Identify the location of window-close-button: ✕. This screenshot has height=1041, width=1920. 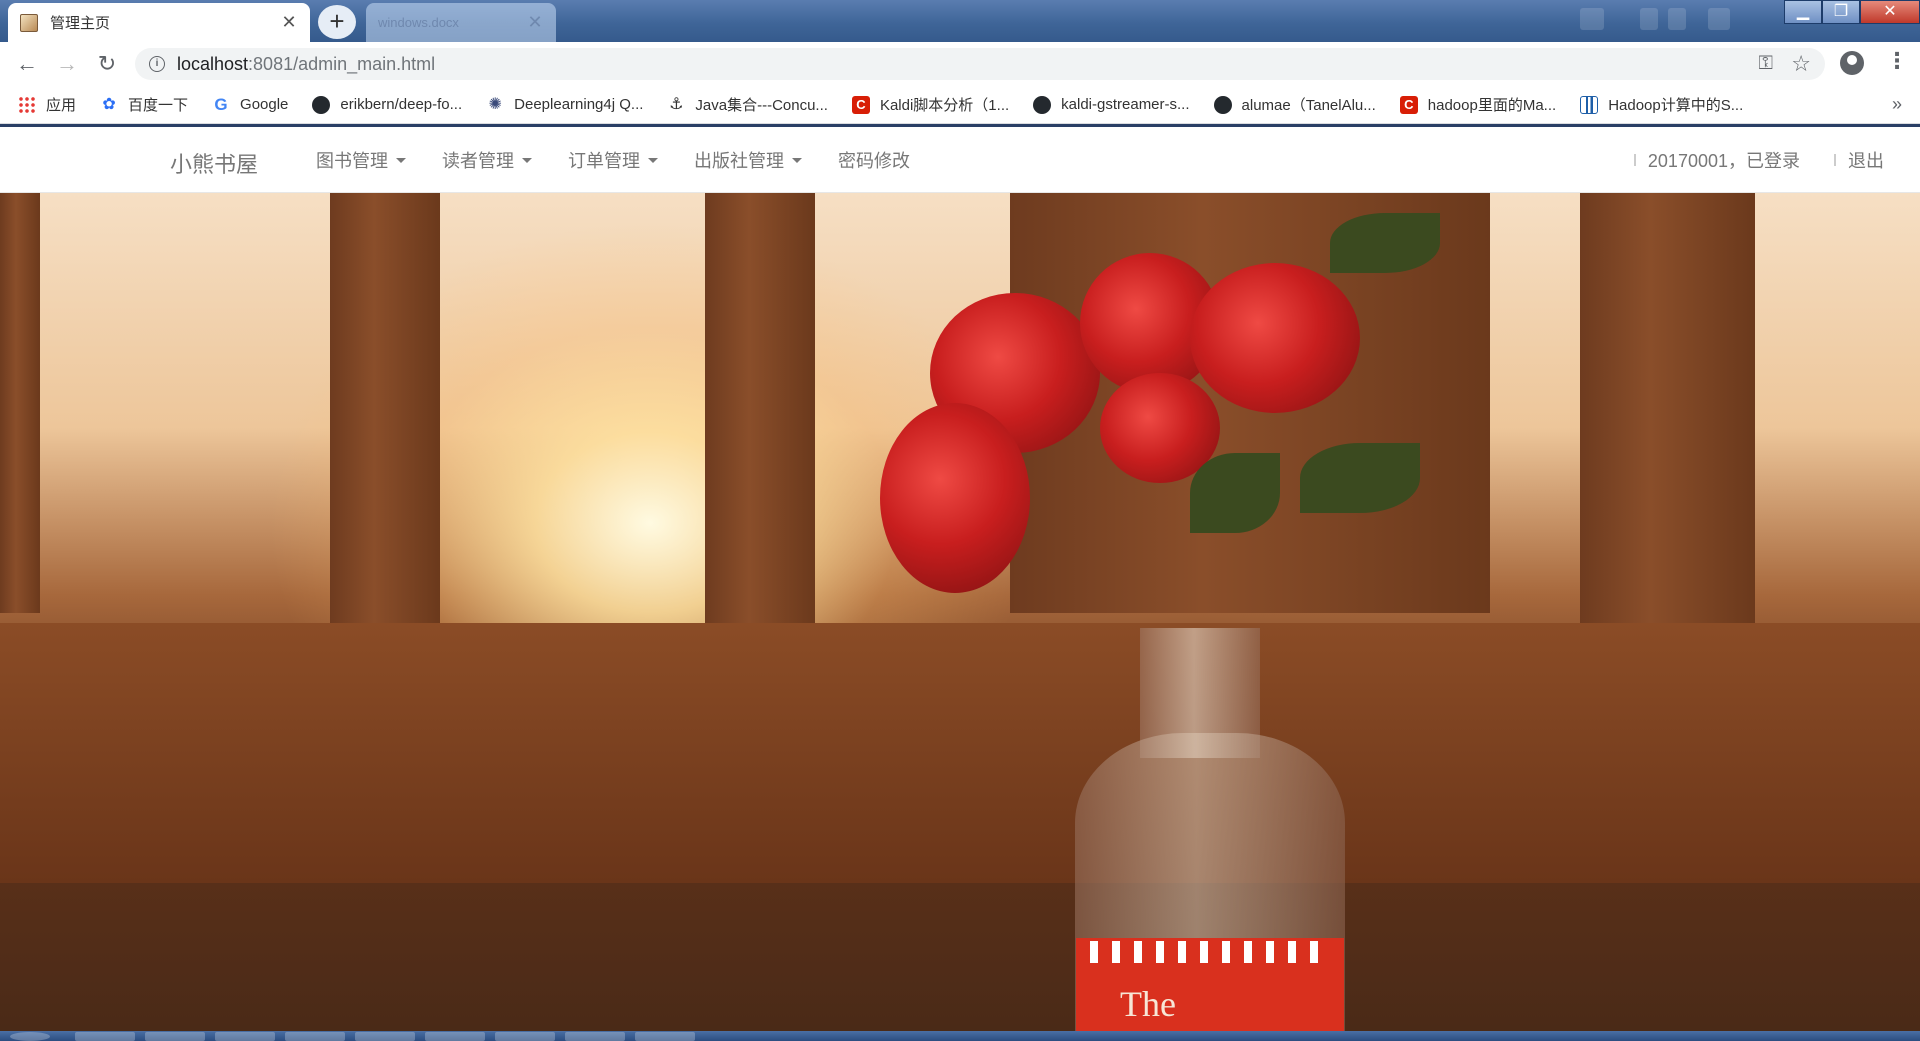
(1890, 12).